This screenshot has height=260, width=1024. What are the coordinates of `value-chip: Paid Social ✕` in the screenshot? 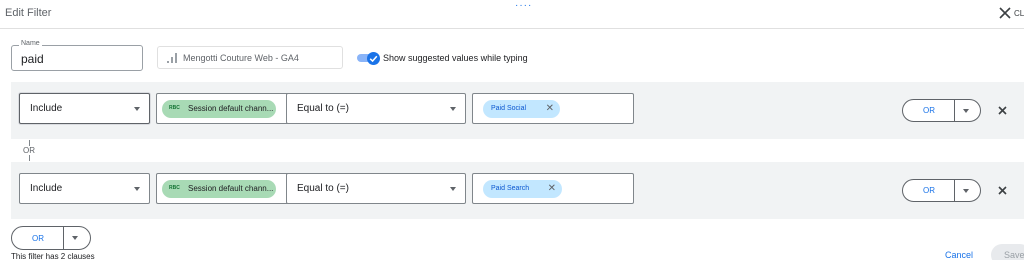 It's located at (521, 109).